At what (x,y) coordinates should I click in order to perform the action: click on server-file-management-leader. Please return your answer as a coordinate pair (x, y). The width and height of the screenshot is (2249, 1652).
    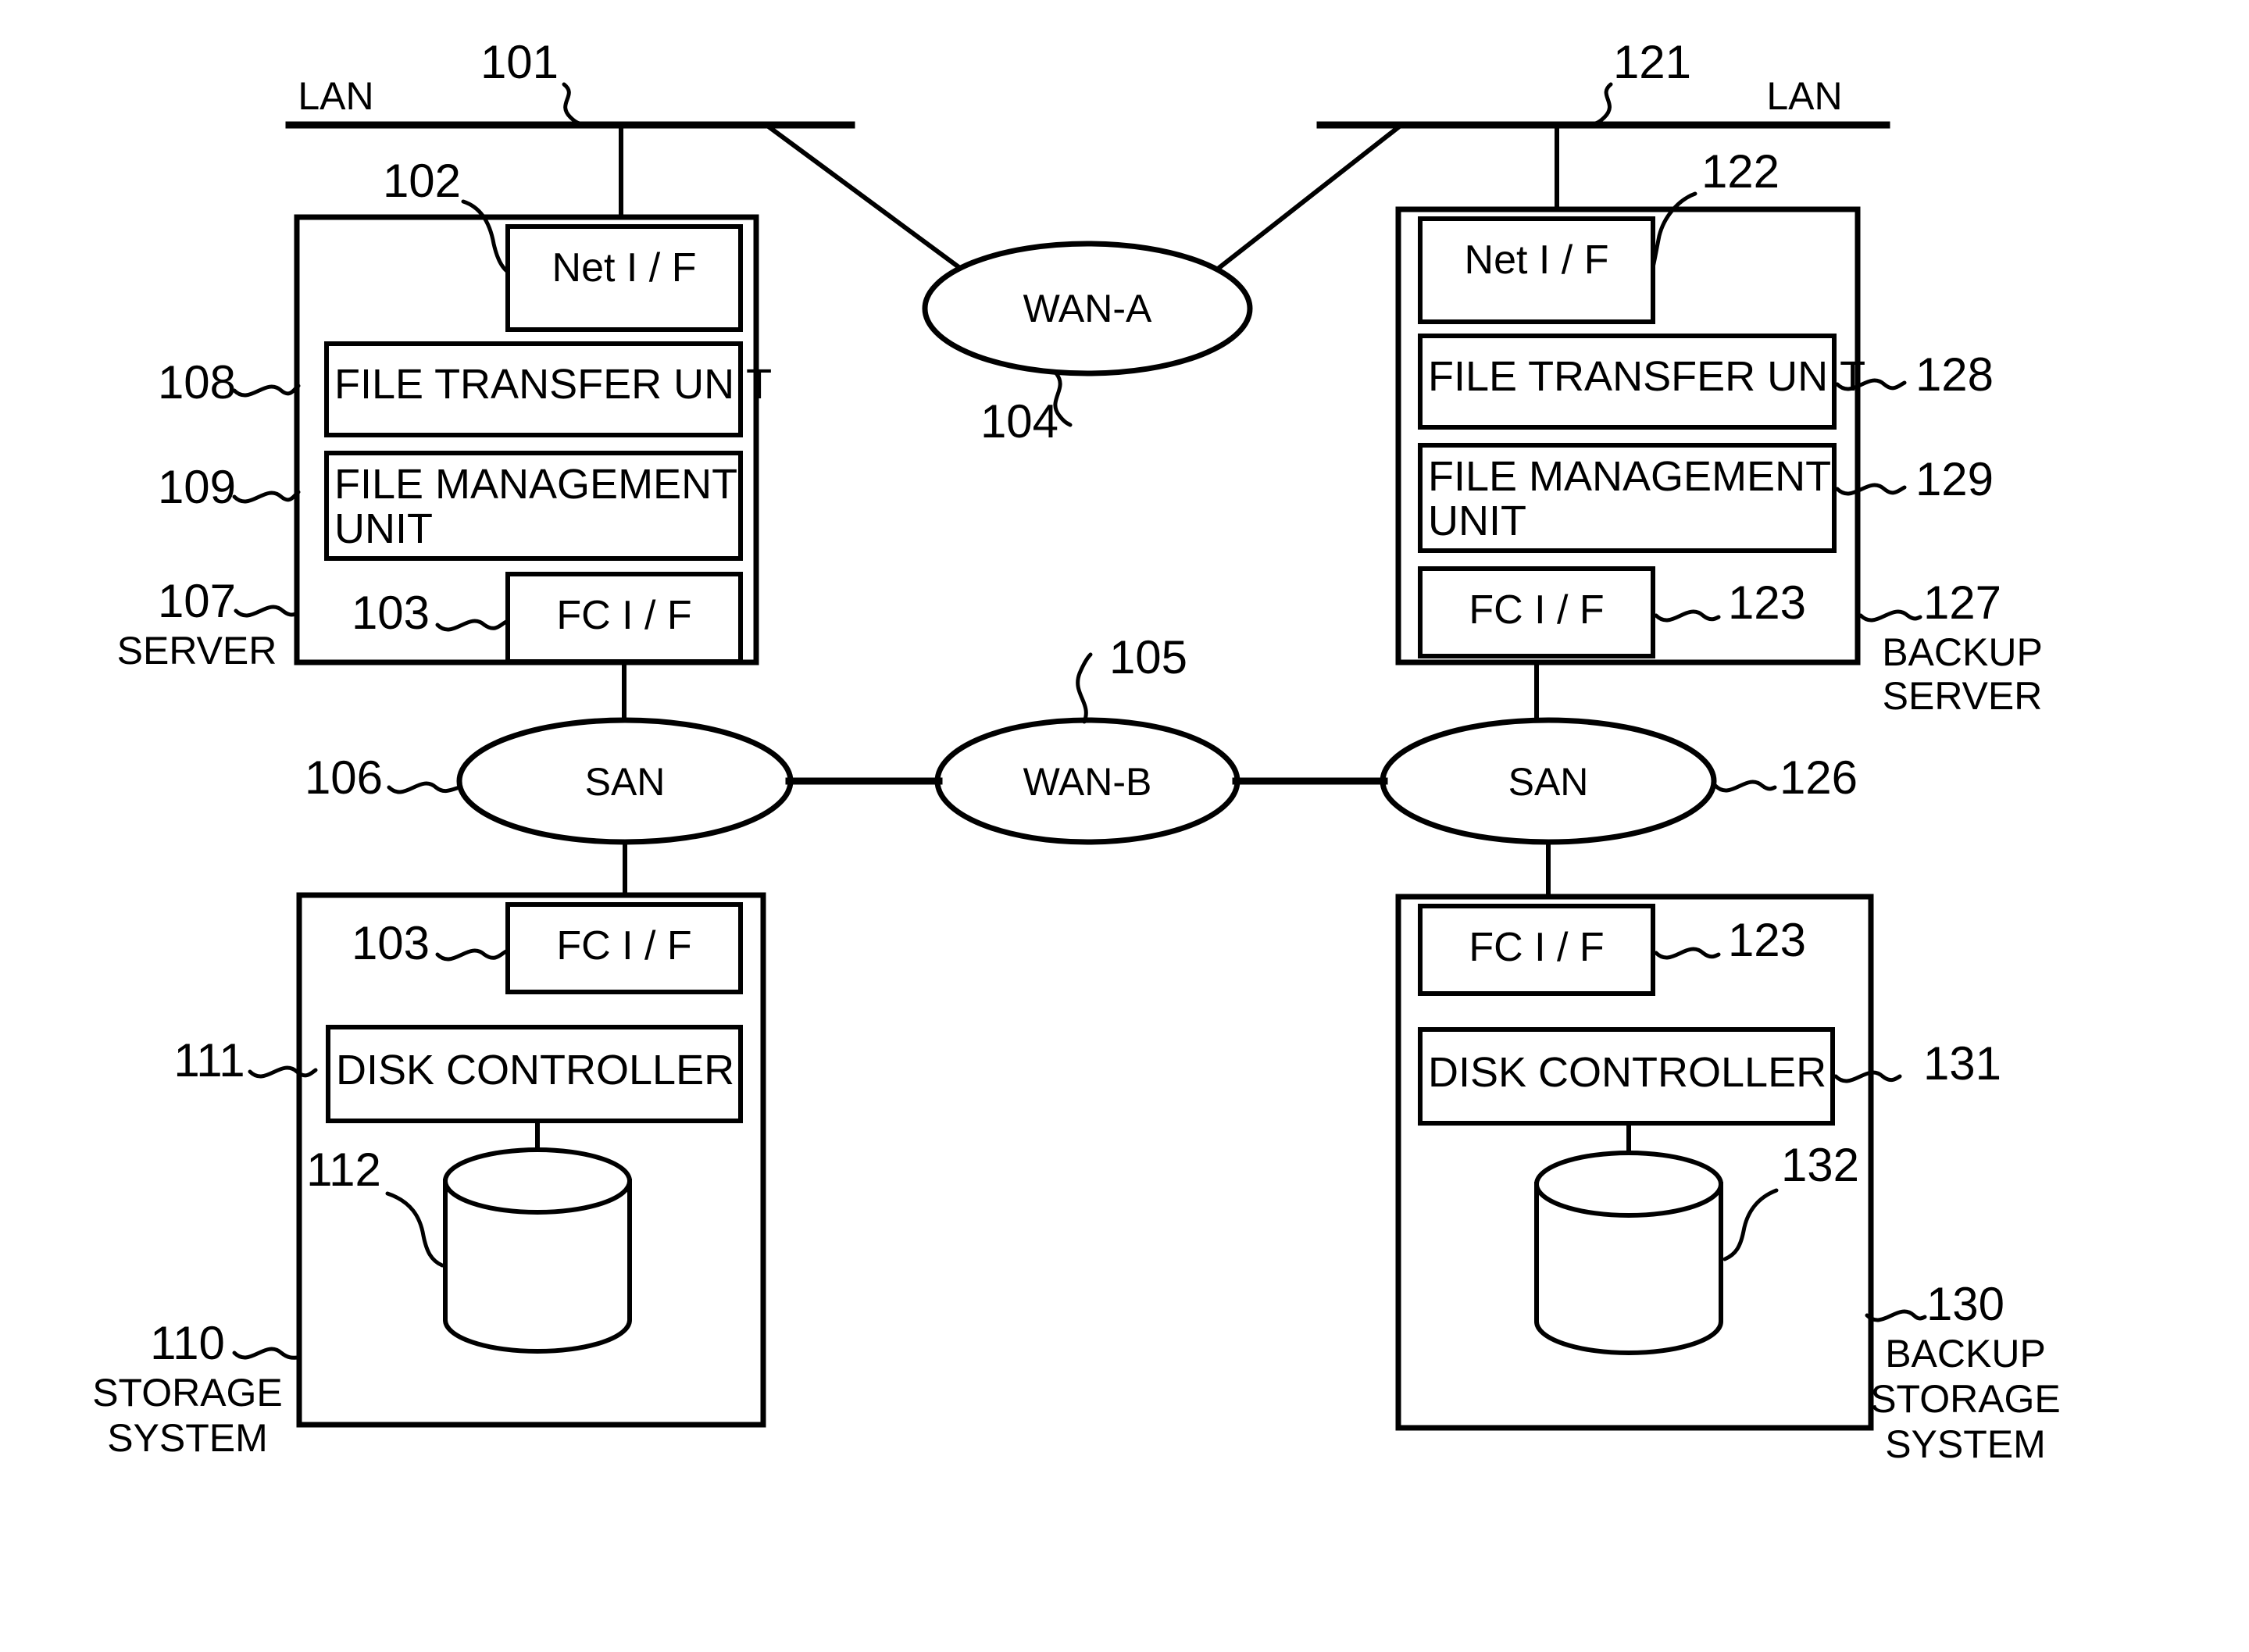
    Looking at the image, I should click on (267, 497).